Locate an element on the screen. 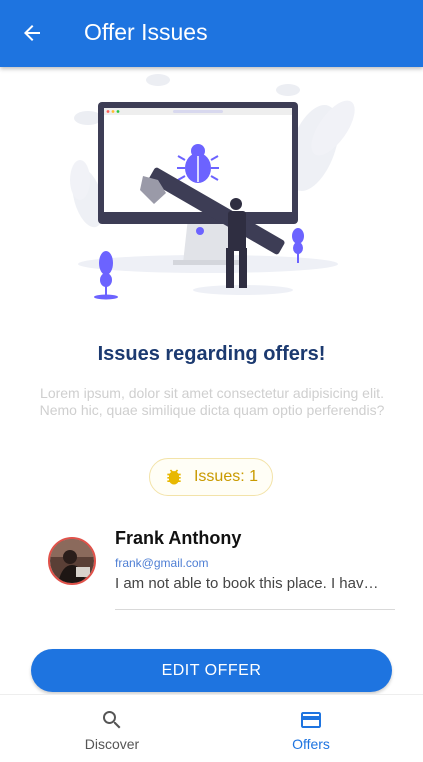  avatar-photo is located at coordinates (72, 561).